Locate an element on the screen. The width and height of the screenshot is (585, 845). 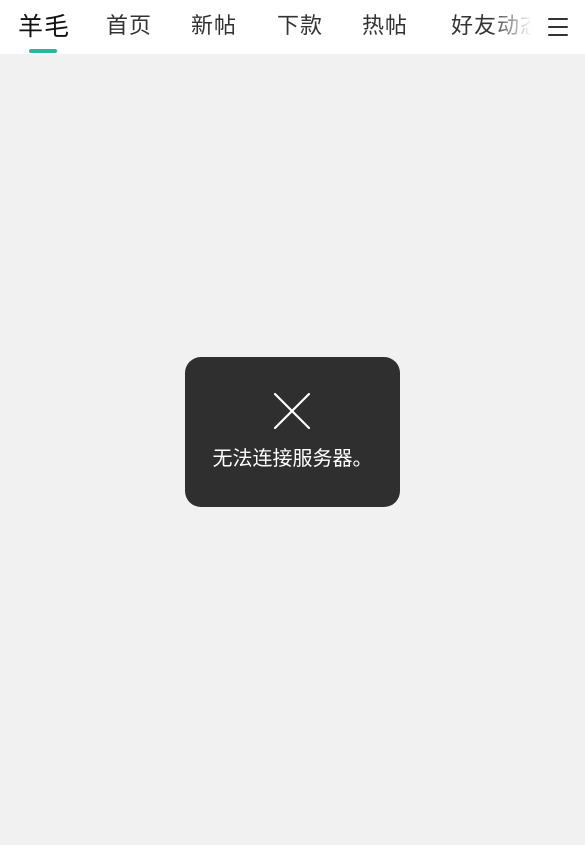
top-tab-bar: 羊毛 首页 新帖 下款 热帖 好友动态 is located at coordinates (292, 27).